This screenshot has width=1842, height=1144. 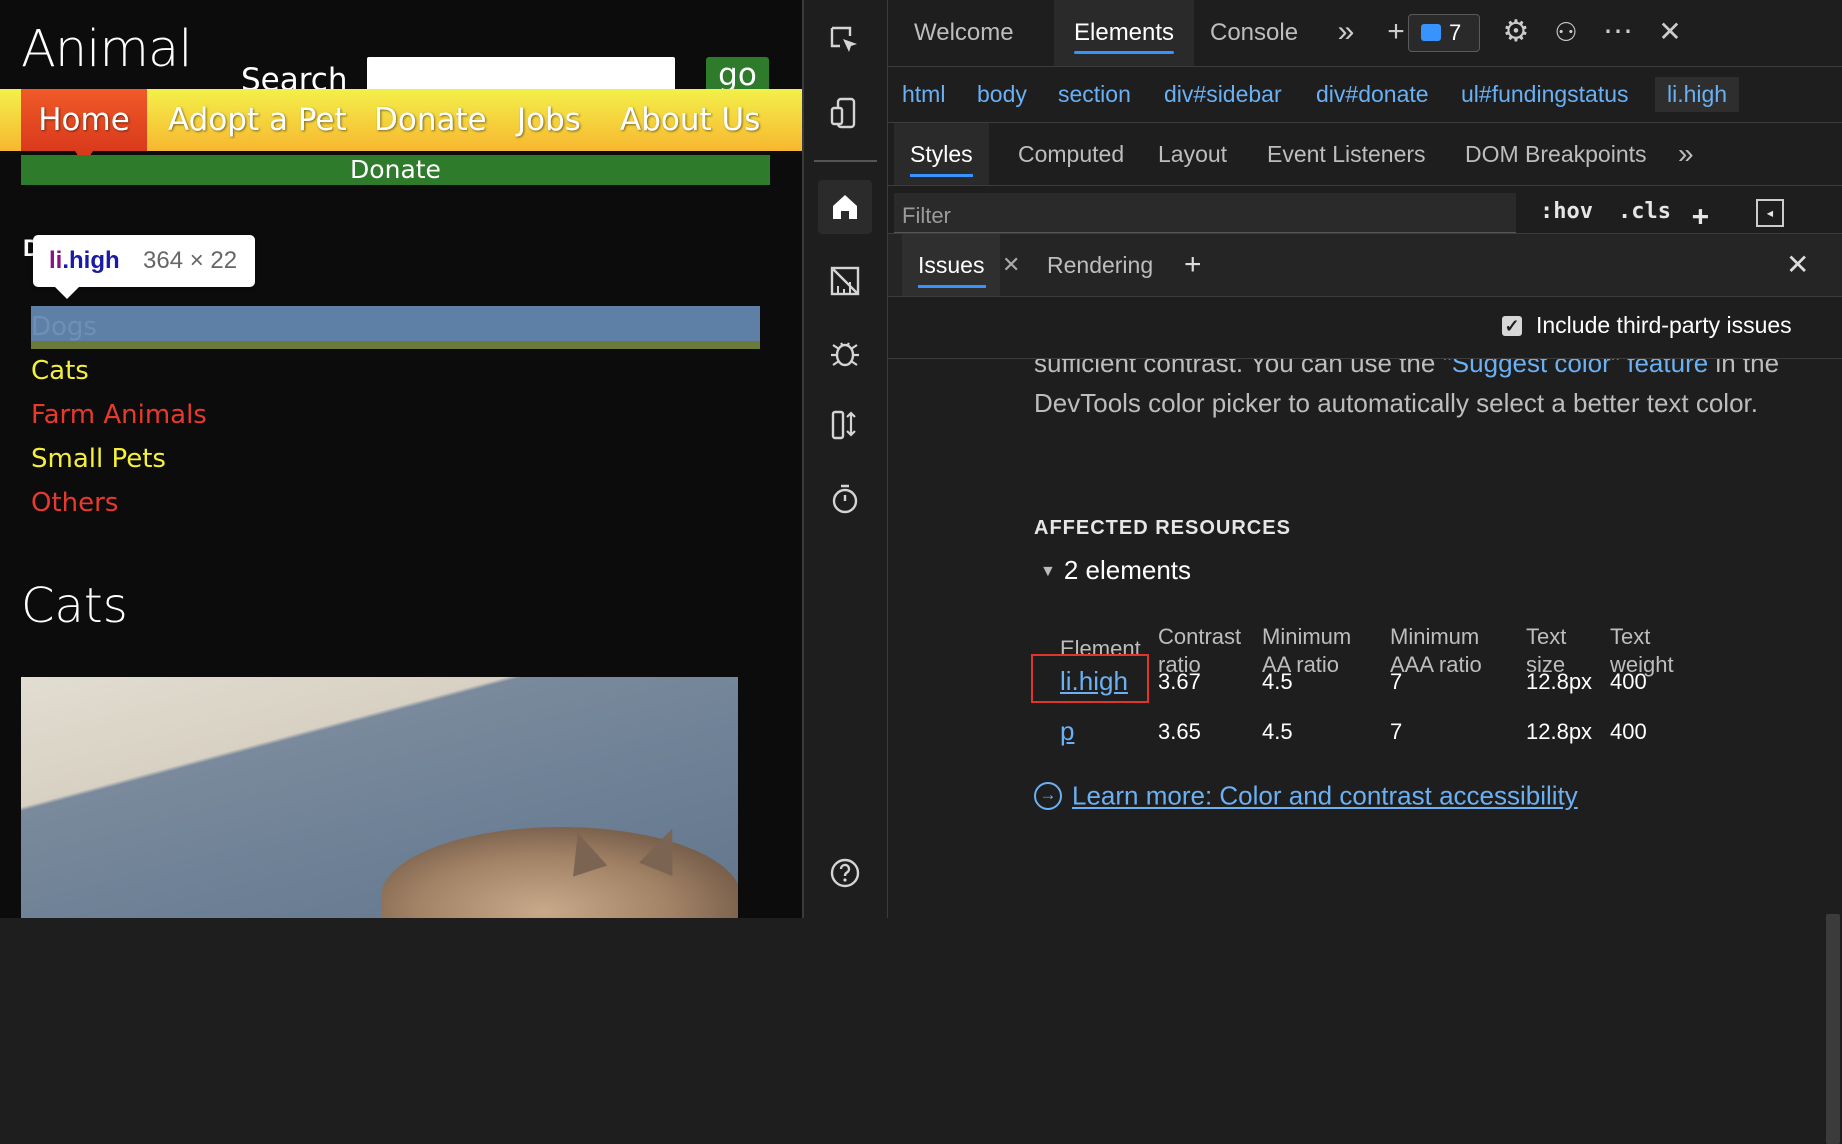 I want to click on timer-icon, so click(x=845, y=499).